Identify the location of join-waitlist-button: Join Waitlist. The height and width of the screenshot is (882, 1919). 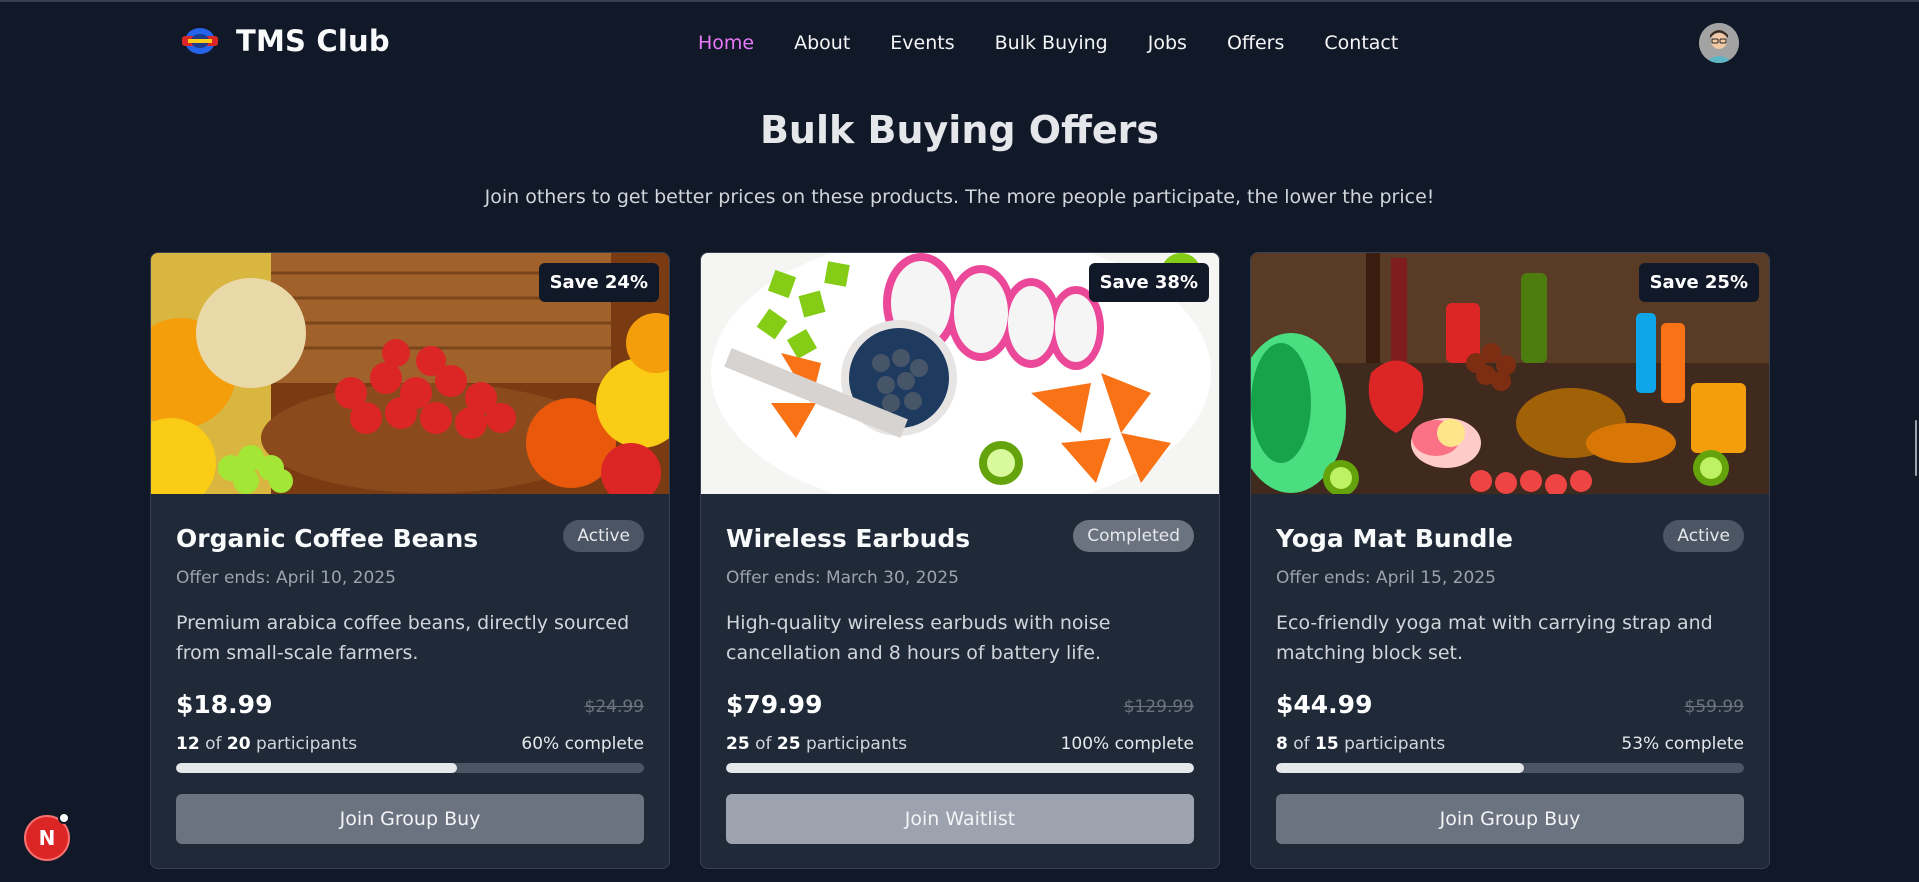
(960, 819).